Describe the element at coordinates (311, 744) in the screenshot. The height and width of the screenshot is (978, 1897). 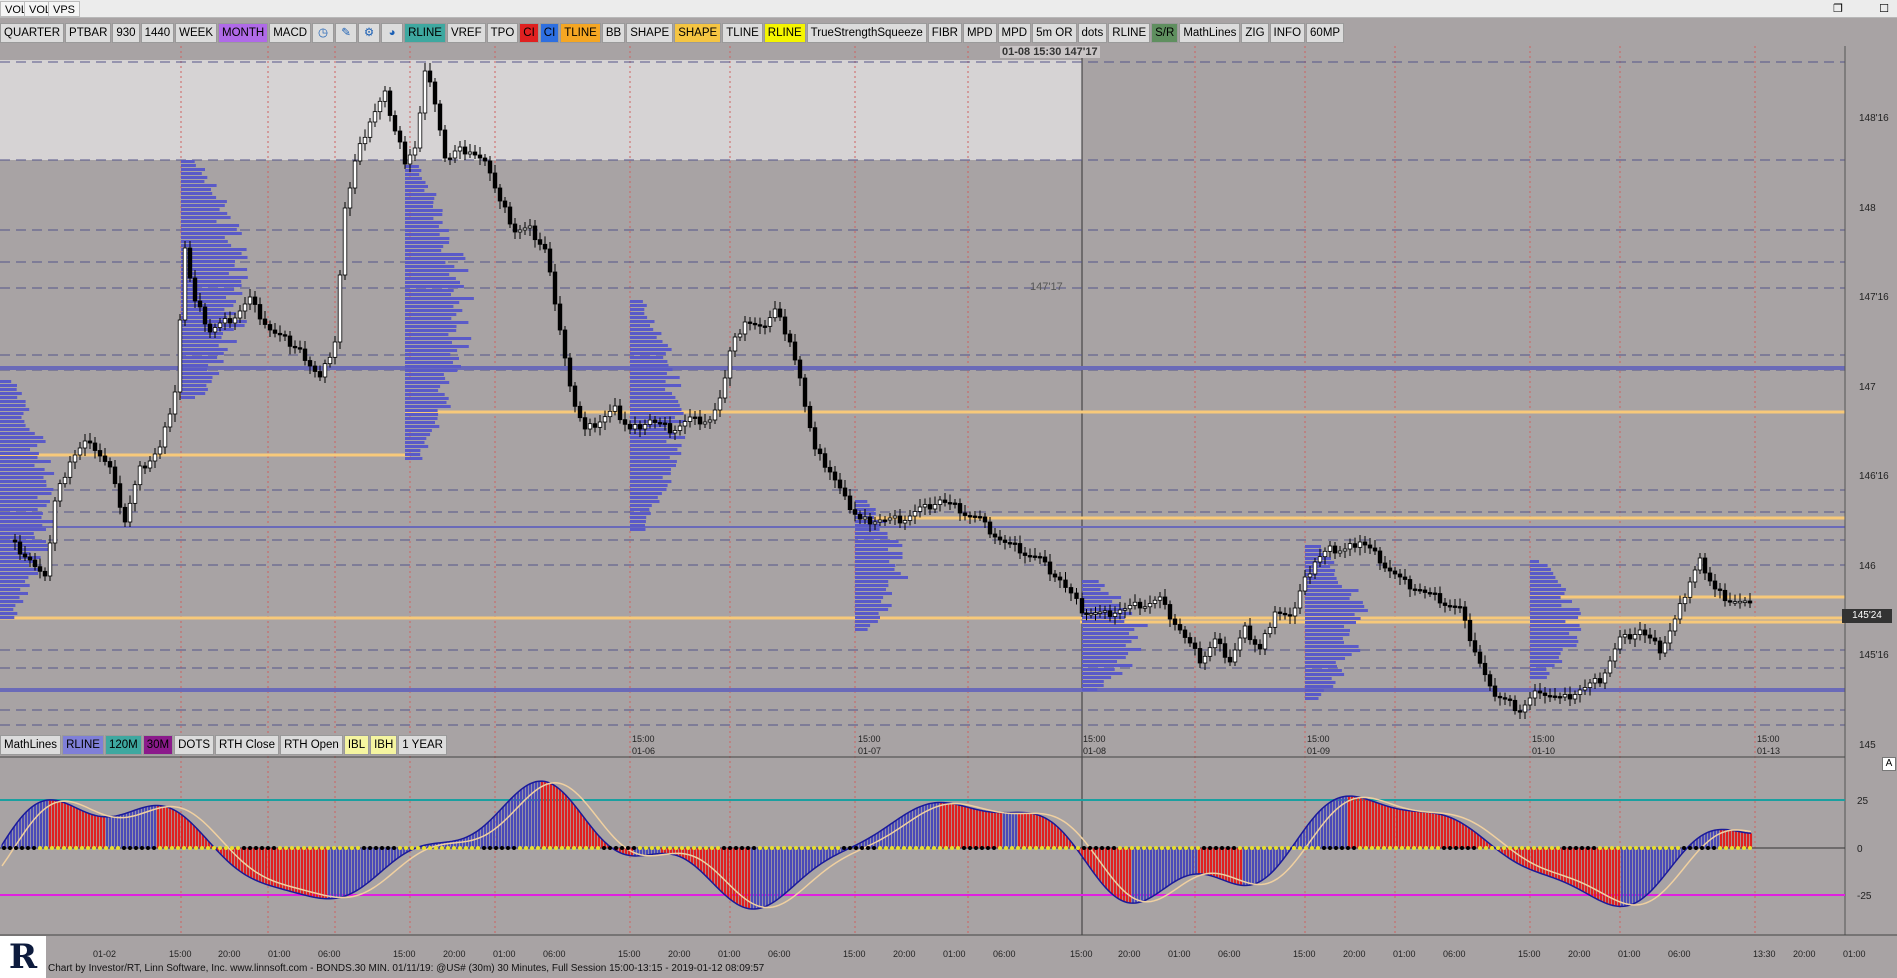
I see `toolbar2-rth-open-button: RTH Open` at that location.